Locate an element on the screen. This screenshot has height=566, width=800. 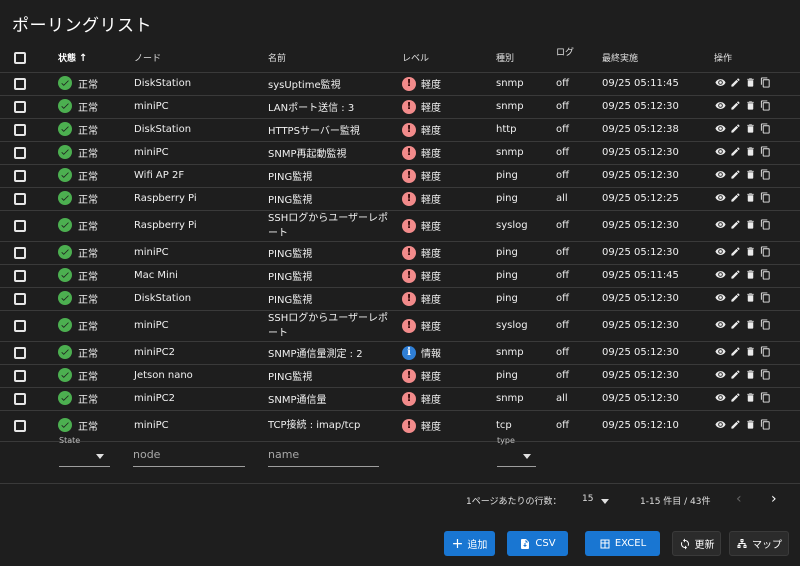
select-all-cell is located at coordinates (26, 58).